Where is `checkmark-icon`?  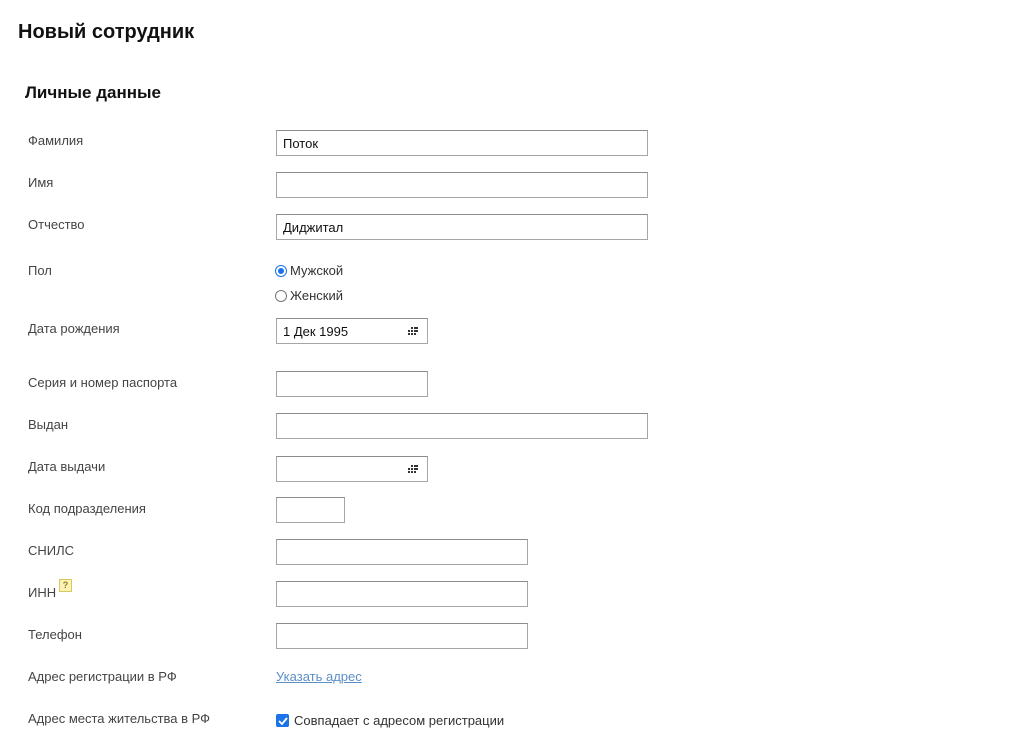 checkmark-icon is located at coordinates (282, 720).